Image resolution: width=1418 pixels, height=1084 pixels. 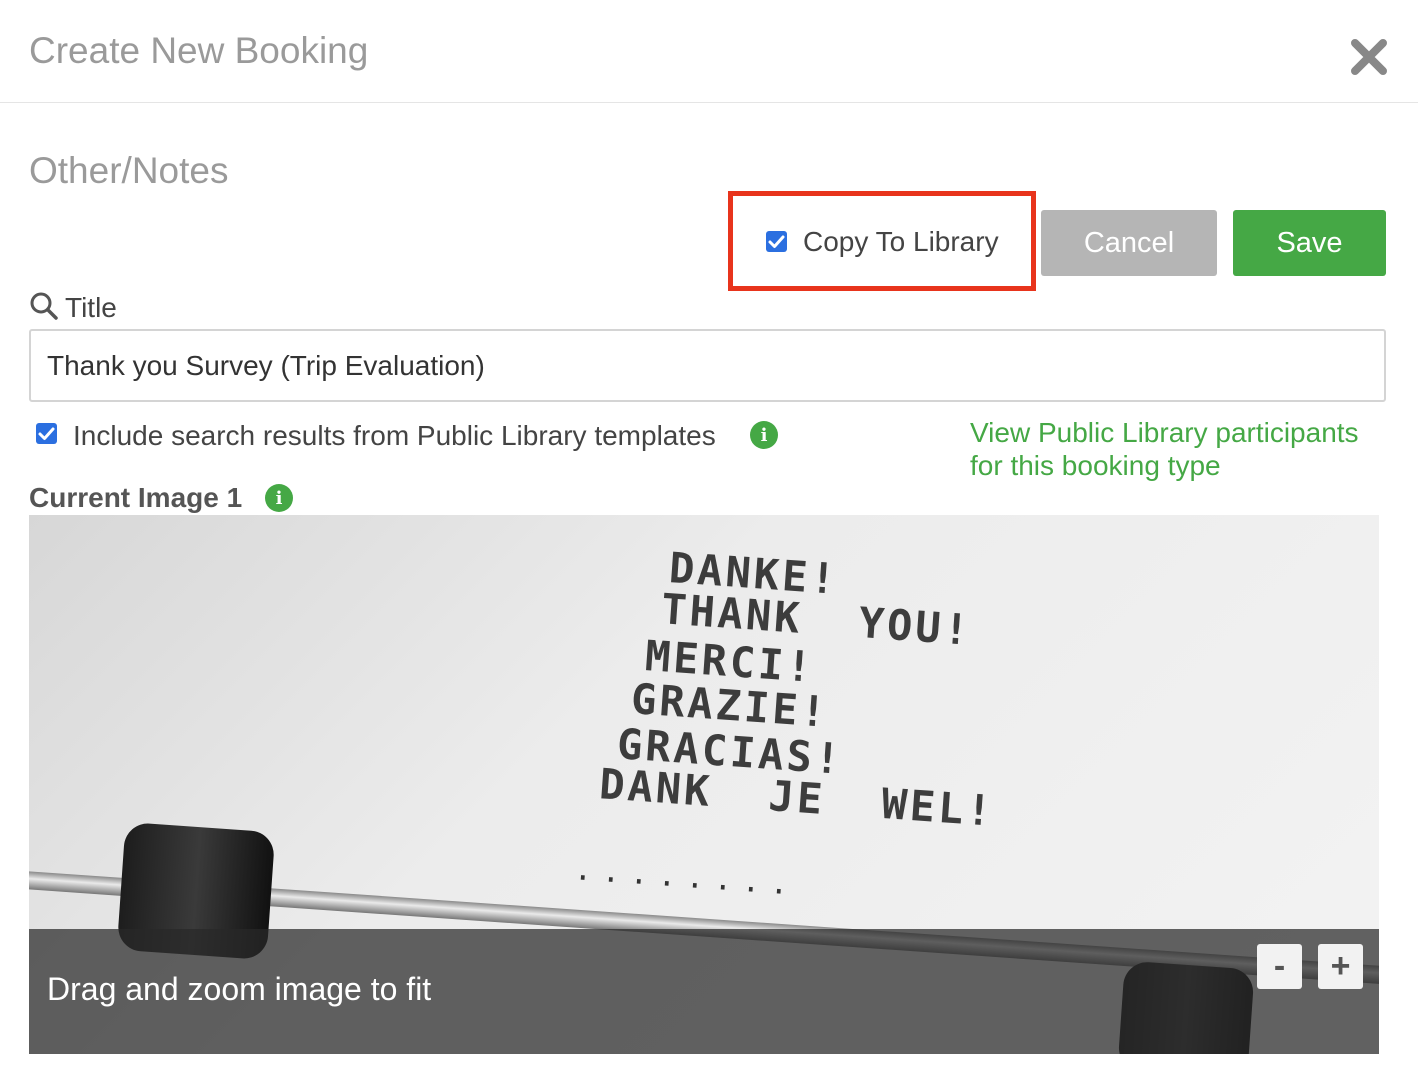 I want to click on cancel-button: Cancel, so click(x=1129, y=243).